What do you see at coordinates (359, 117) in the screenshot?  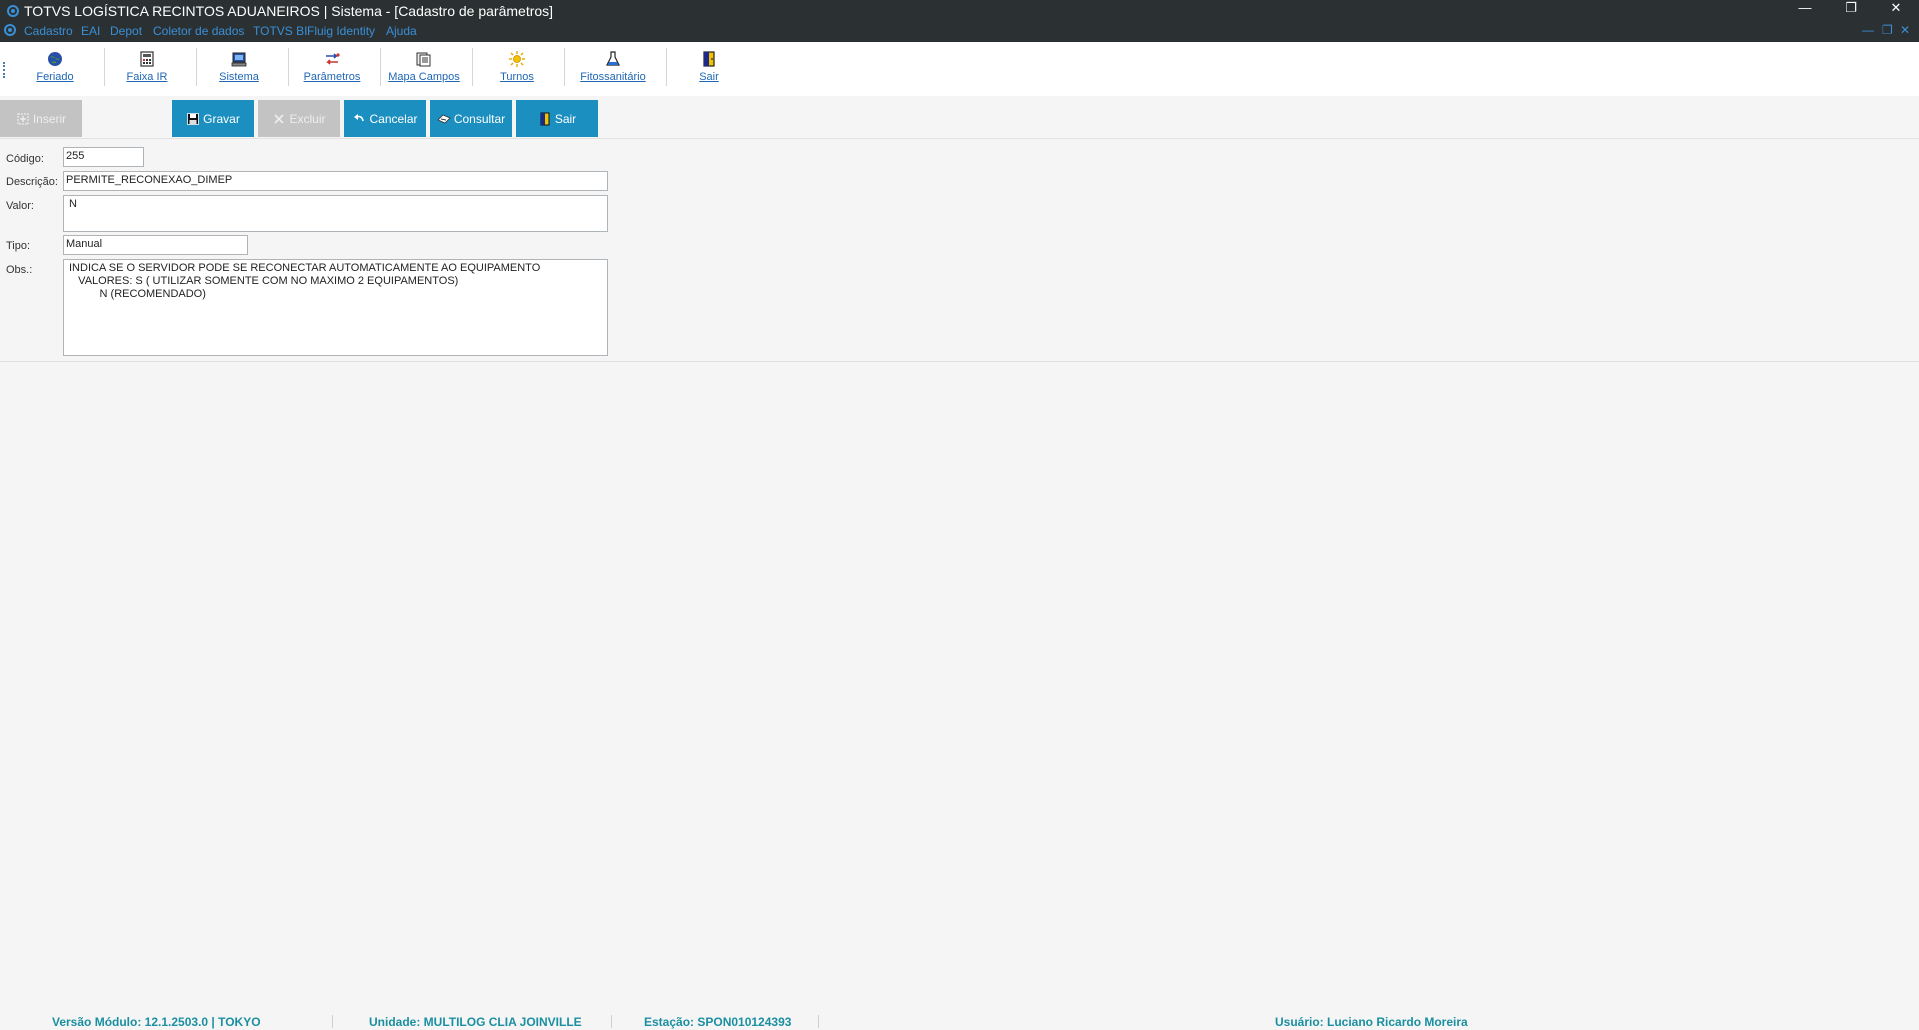 I see `undo-icon` at bounding box center [359, 117].